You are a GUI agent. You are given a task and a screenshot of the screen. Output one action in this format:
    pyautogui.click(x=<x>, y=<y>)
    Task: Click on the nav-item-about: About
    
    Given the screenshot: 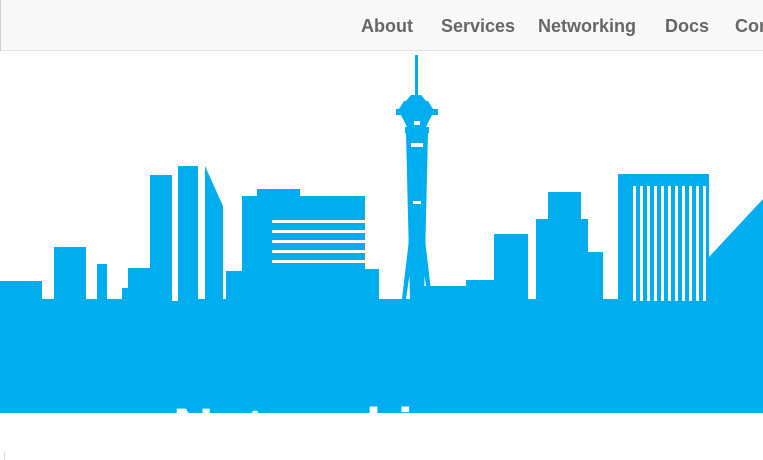 What is the action you would take?
    pyautogui.click(x=387, y=26)
    